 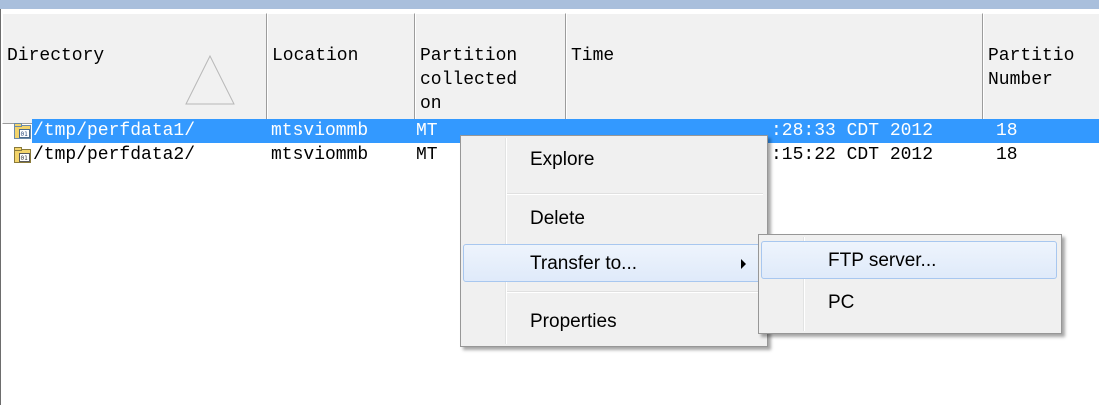 What do you see at coordinates (469, 80) in the screenshot?
I see `column-header-label: Partition collected on` at bounding box center [469, 80].